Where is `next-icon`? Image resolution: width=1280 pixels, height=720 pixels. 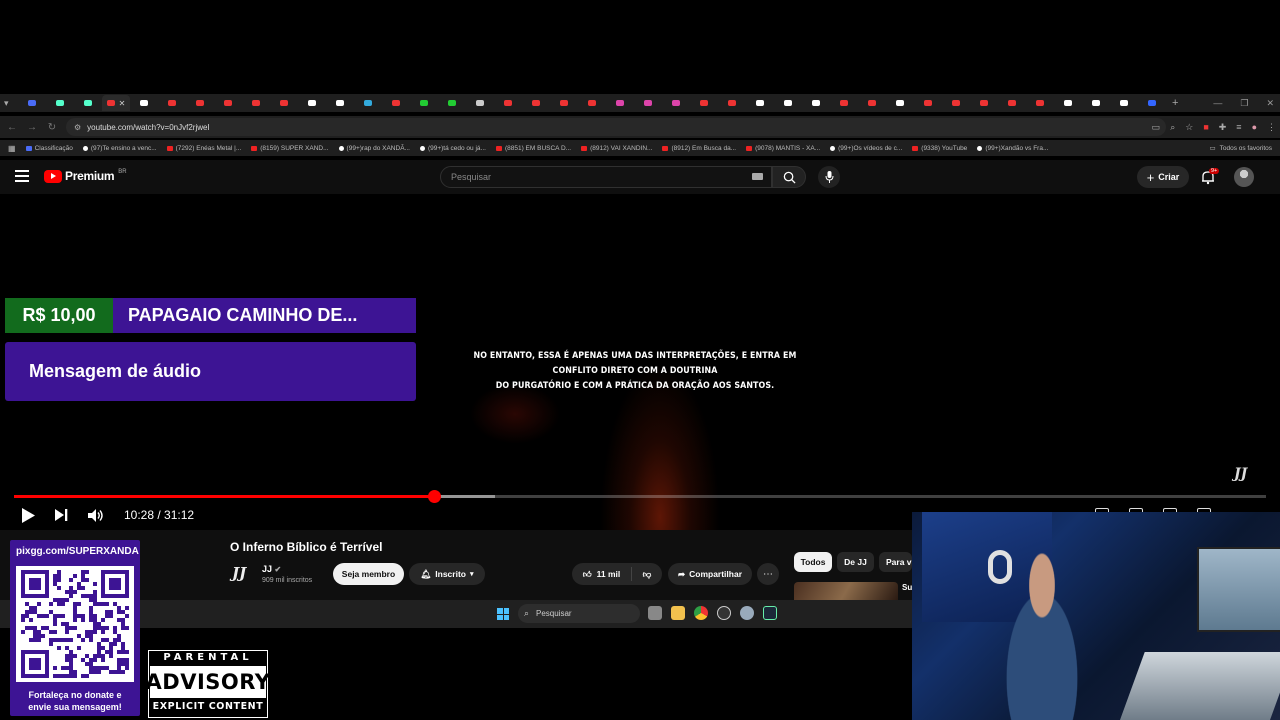
next-icon is located at coordinates (61, 515).